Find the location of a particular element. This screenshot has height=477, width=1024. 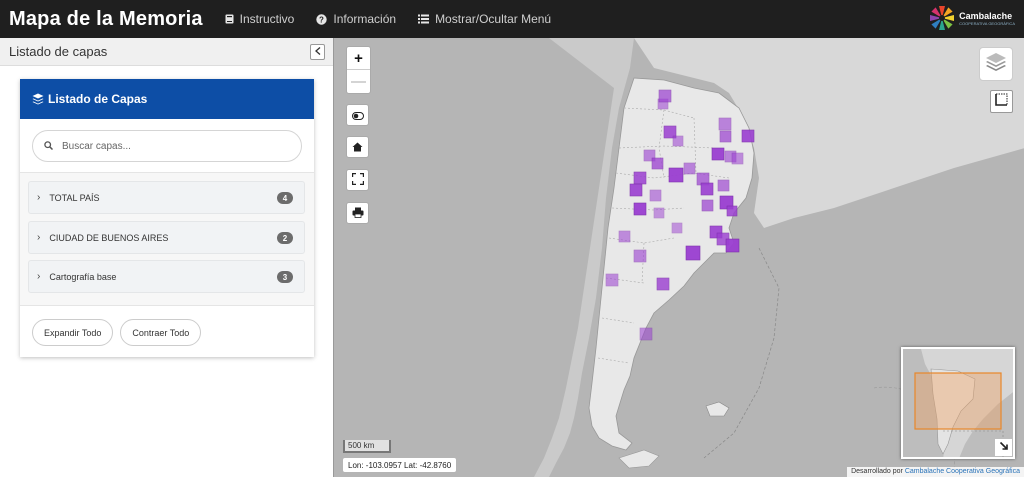

question-circle-icon: ? is located at coordinates (322, 19).